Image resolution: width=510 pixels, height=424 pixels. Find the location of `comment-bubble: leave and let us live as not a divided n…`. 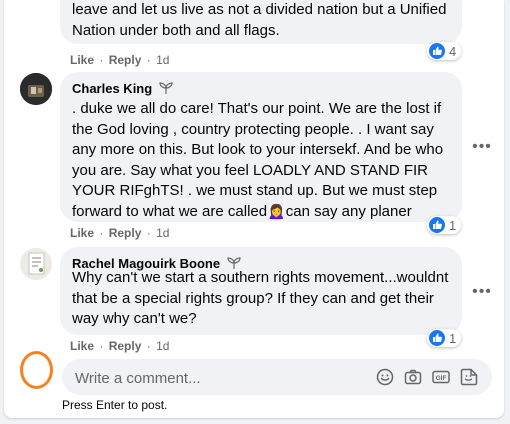

comment-bubble: leave and let us live as not a divided n… is located at coordinates (261, 22).